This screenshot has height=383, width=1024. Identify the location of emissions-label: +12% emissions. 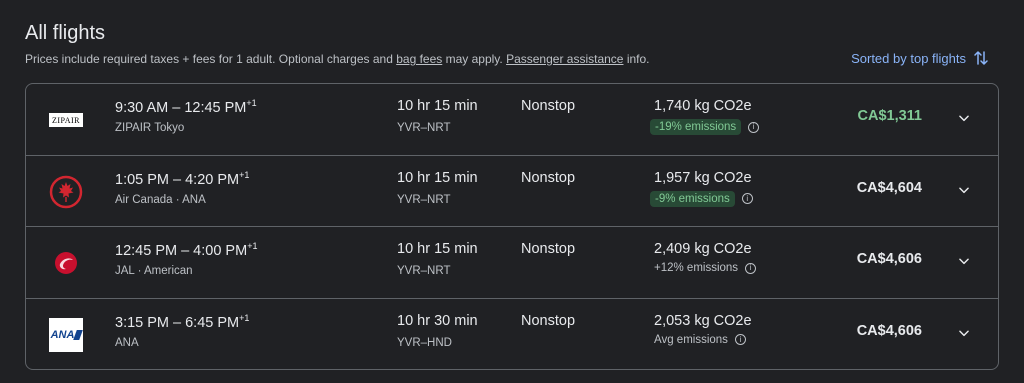
(696, 268).